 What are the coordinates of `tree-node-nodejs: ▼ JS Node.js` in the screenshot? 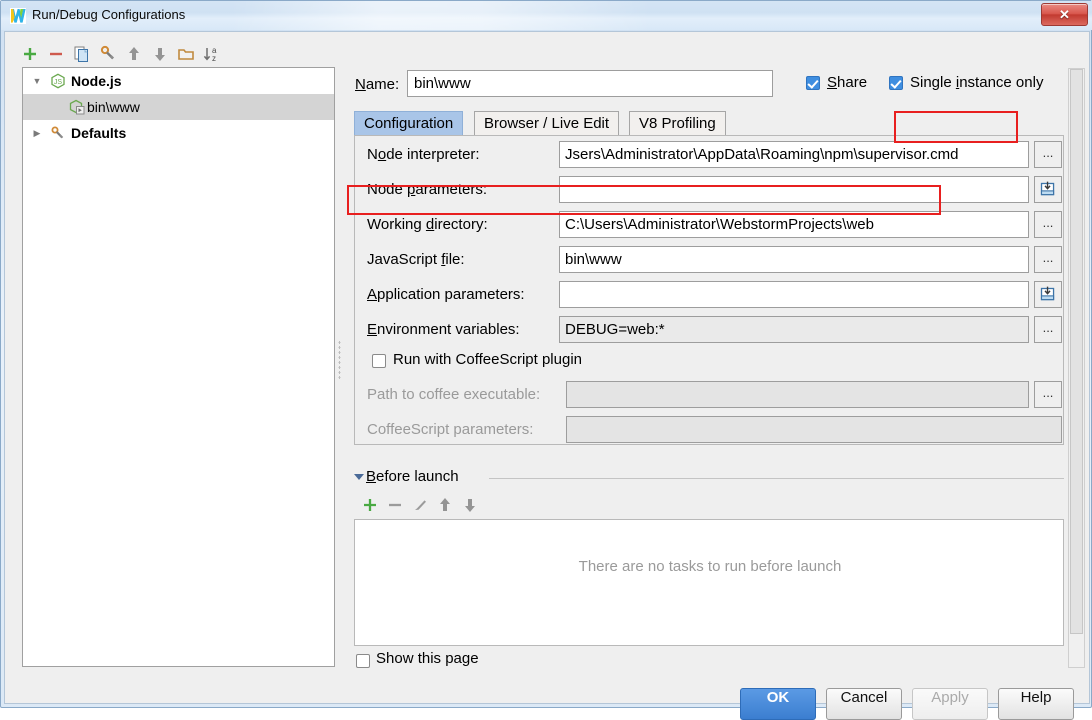 It's located at (178, 81).